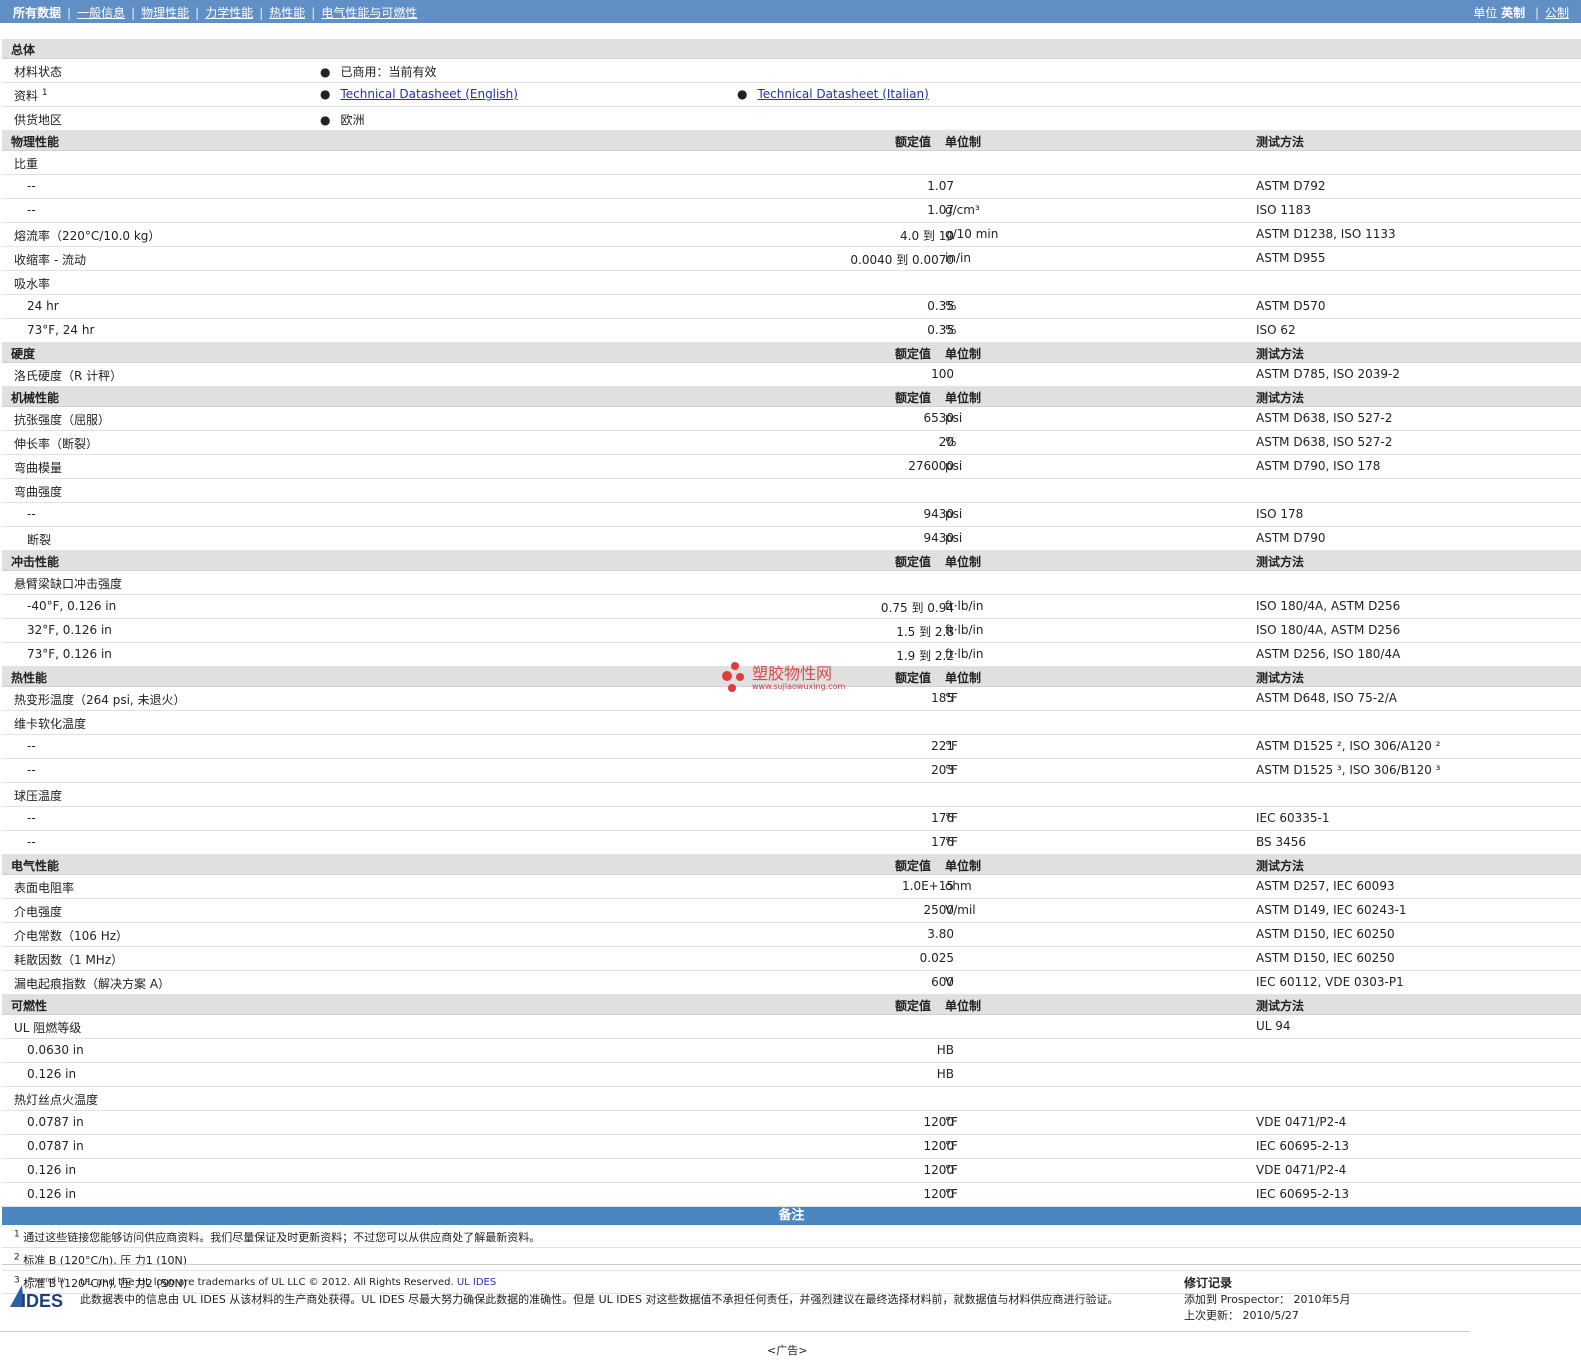 Image resolution: width=1581 pixels, height=1368 pixels. I want to click on property-row: 洛氏硬度（R 计秤） 100 ASTM D785, ISO 2039-2, so click(791, 375).